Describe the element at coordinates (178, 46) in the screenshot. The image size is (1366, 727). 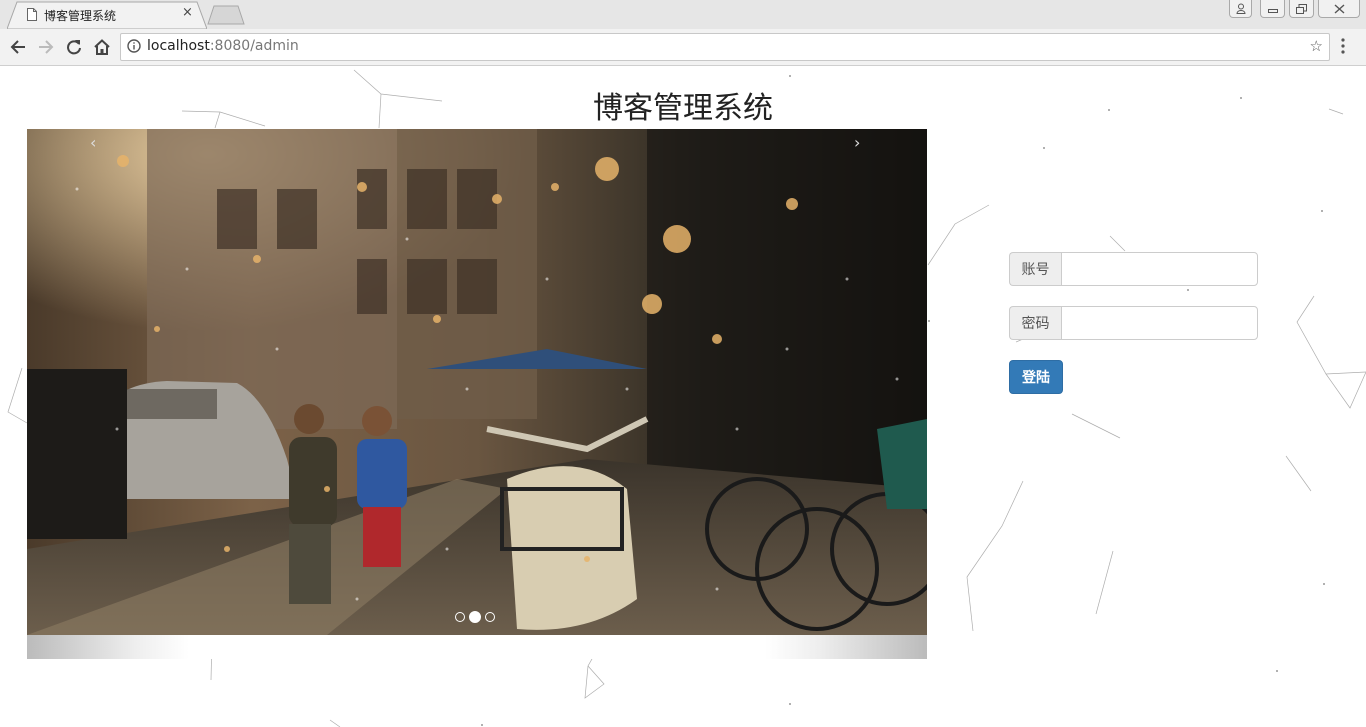
I see `url-host: localhost` at that location.